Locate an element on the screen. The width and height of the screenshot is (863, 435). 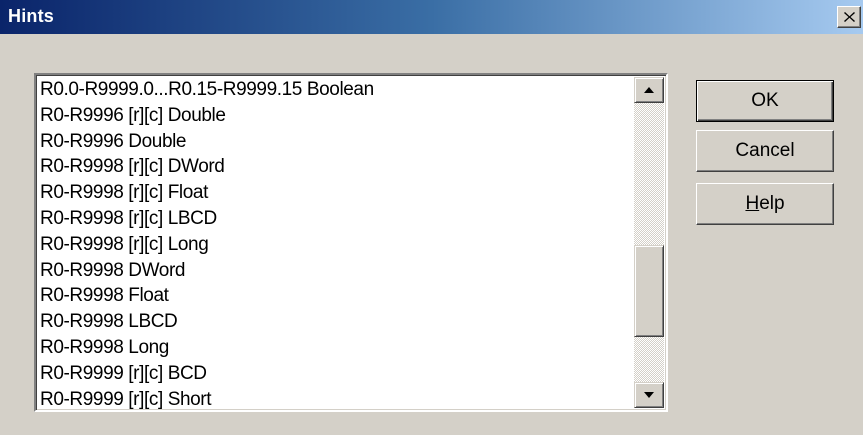
list-item: R0.0-R9999.0...R0.15-R9999.15 Boolean is located at coordinates (338, 90).